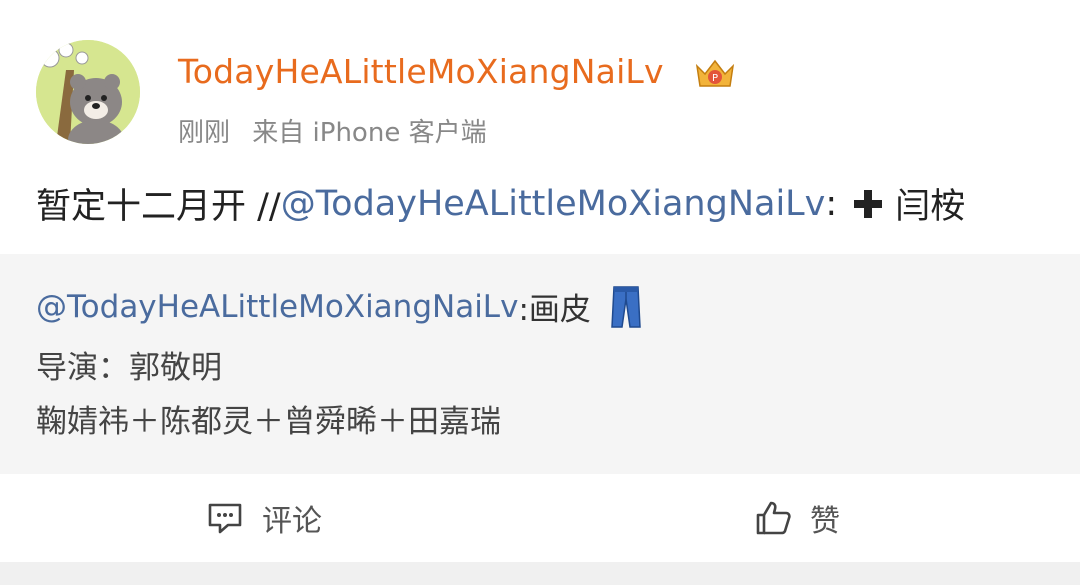 Image resolution: width=1080 pixels, height=585 pixels. I want to click on repost-line-2: 导演：郭敬明, so click(129, 368).